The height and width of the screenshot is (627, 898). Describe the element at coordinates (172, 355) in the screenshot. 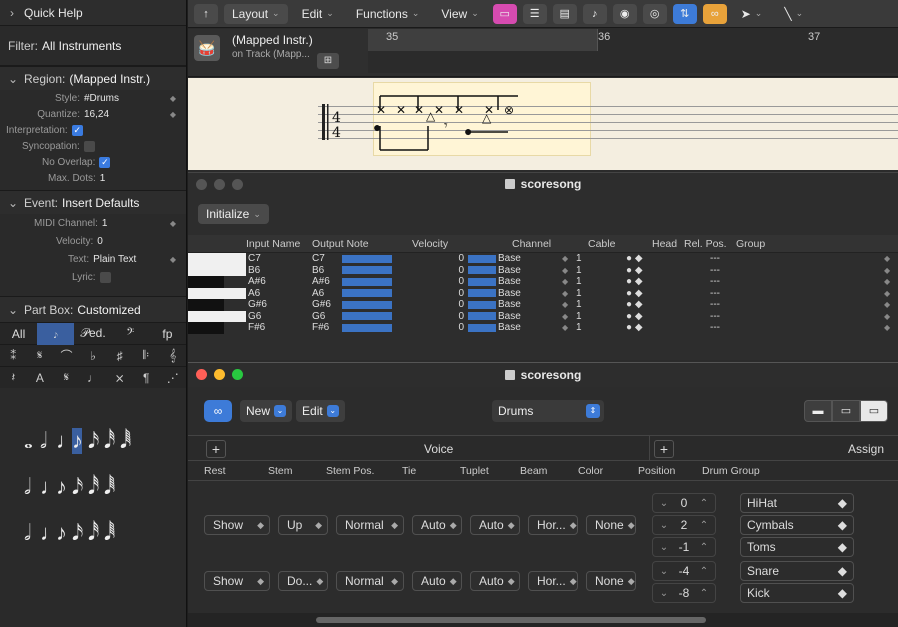

I see `symbol-icon: 𝄞` at that location.